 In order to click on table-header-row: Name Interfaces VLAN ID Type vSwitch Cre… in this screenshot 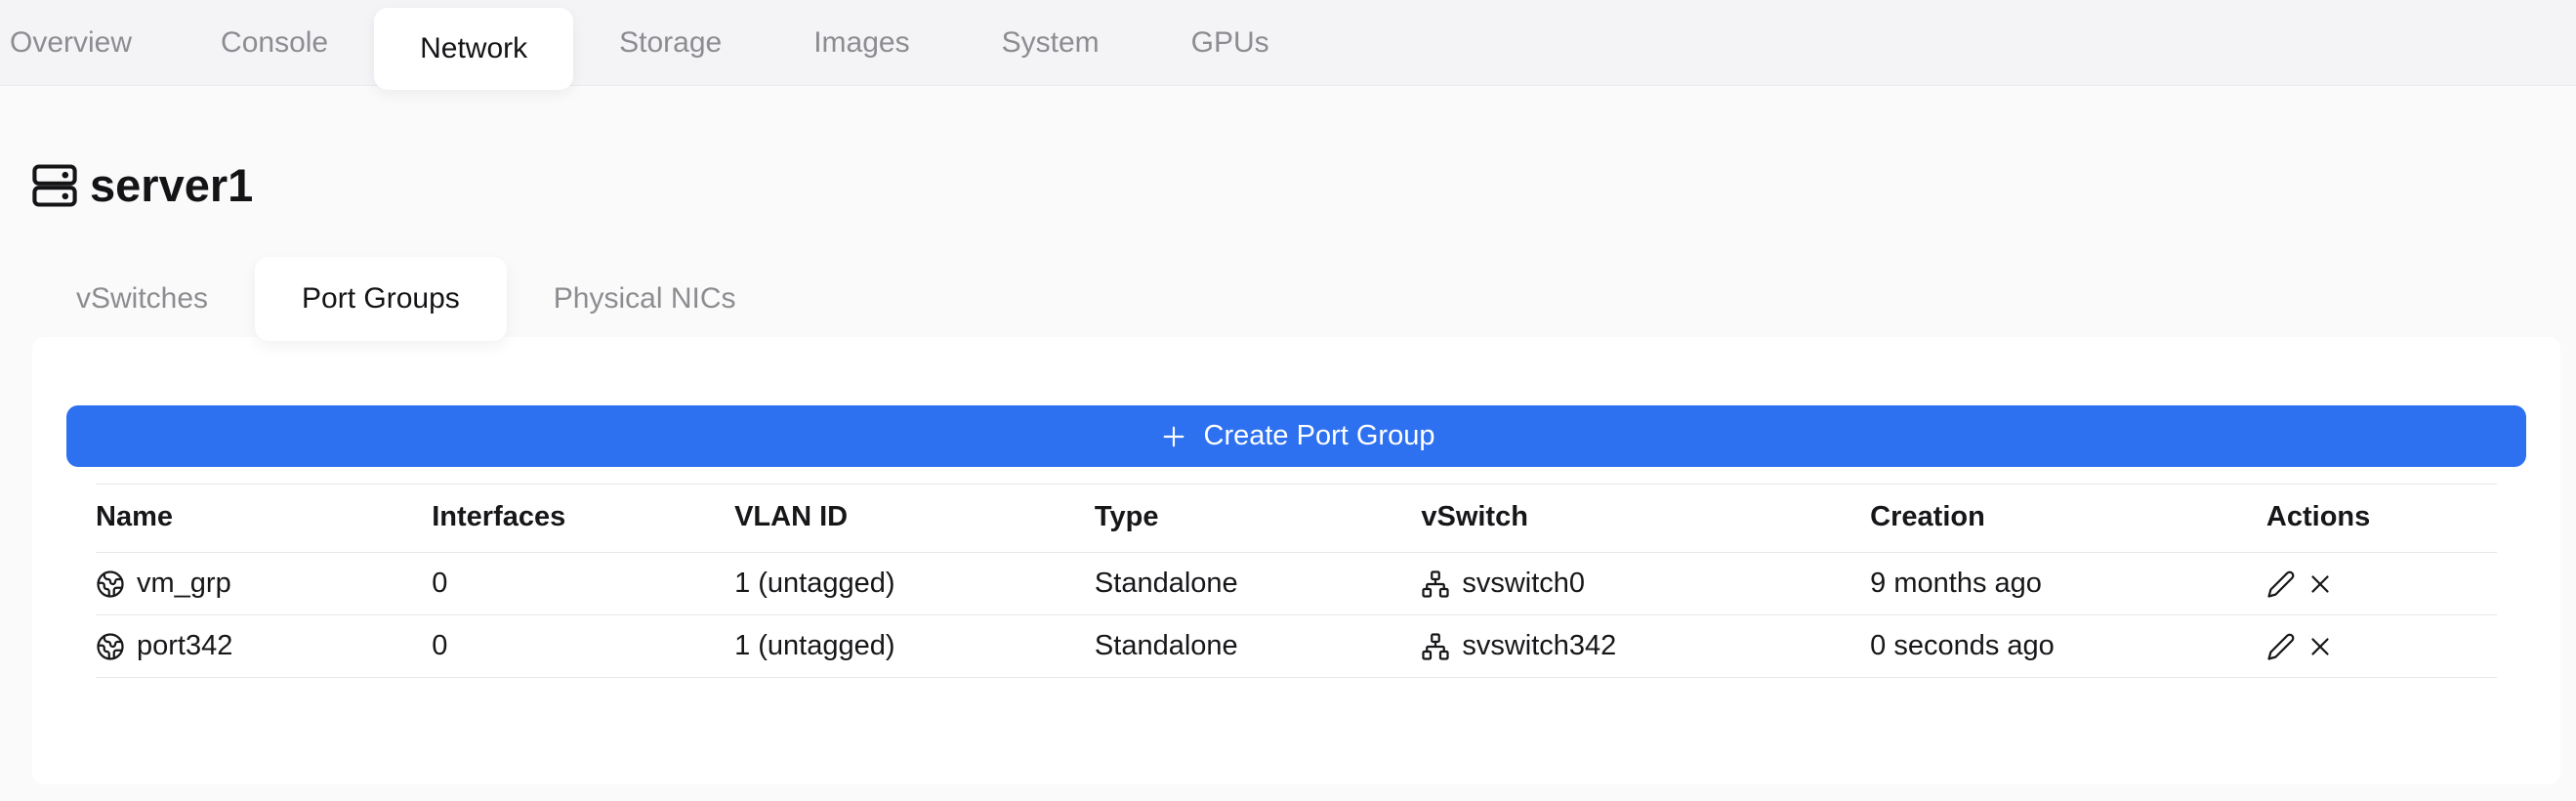, I will do `click(1296, 518)`.